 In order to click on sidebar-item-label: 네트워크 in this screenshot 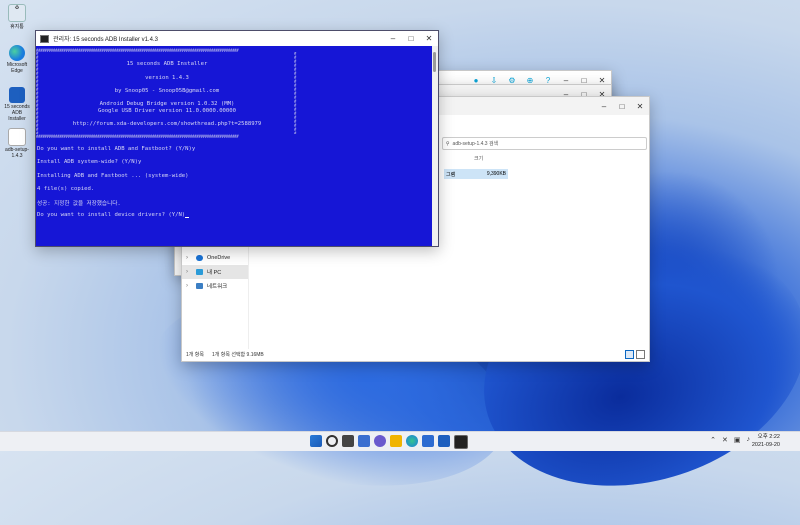, I will do `click(217, 287)`.